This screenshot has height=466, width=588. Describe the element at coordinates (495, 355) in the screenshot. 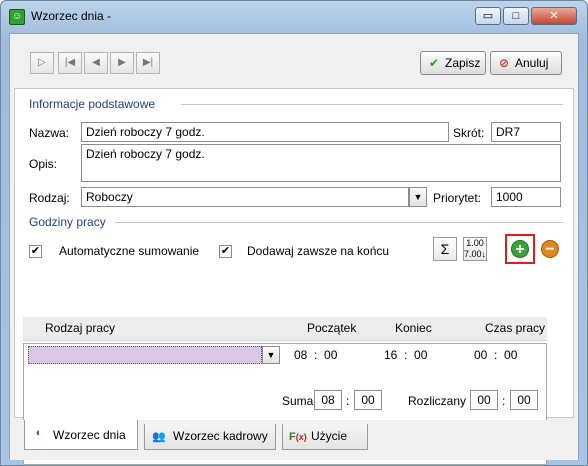

I see `duration-cell: 00` at that location.